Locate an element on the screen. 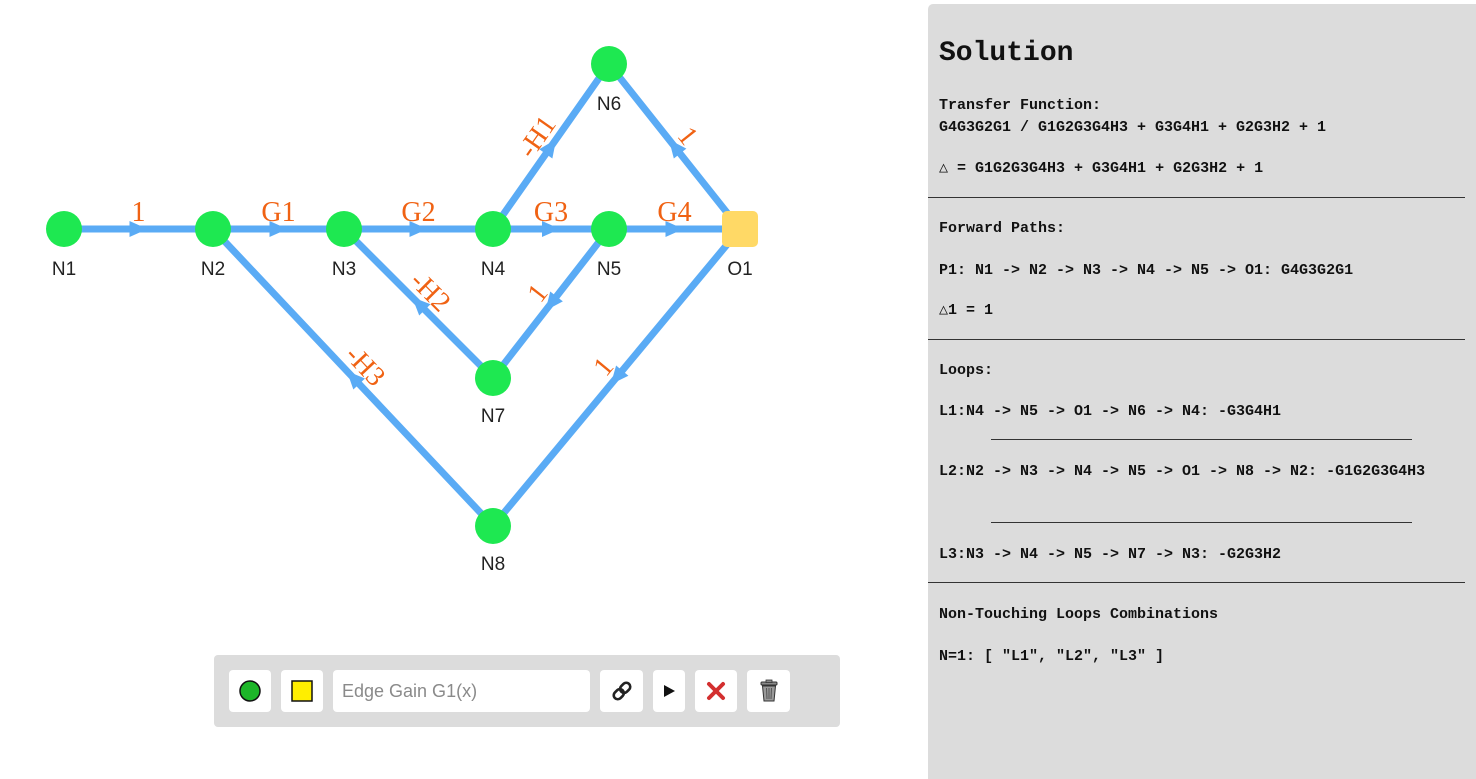 The height and width of the screenshot is (779, 1476). edge-gain-label: G4 is located at coordinates (674, 212).